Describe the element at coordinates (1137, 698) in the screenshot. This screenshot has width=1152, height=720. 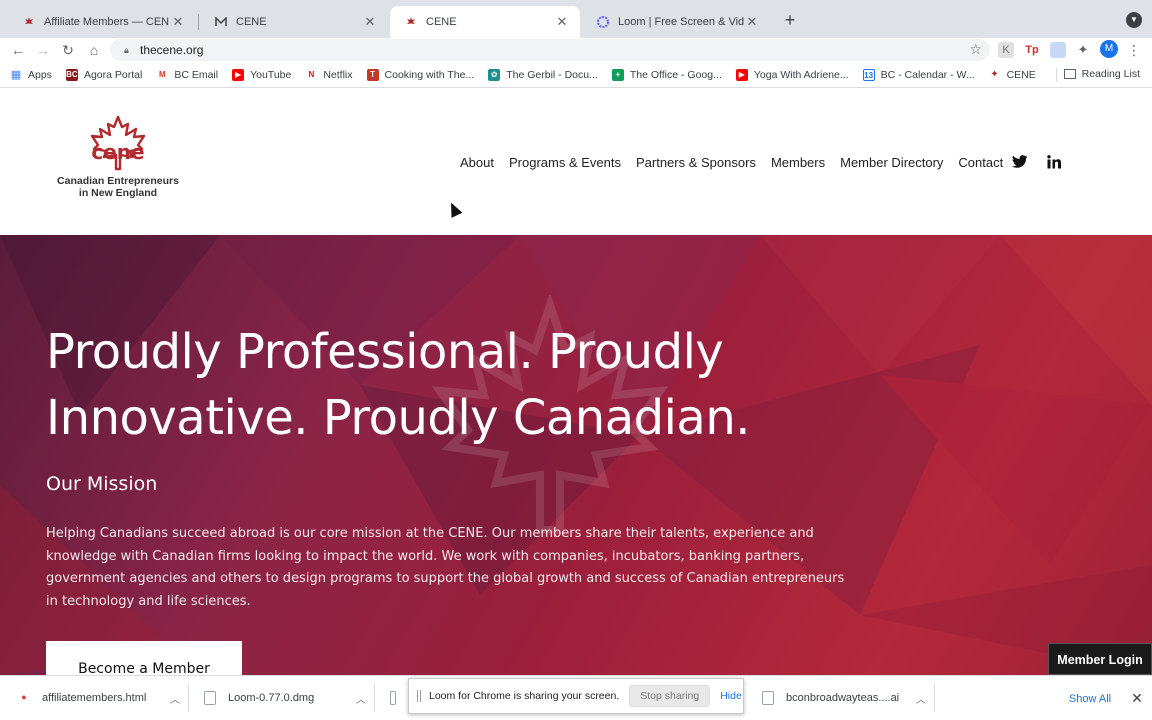
I see `close-icon: ✕` at that location.